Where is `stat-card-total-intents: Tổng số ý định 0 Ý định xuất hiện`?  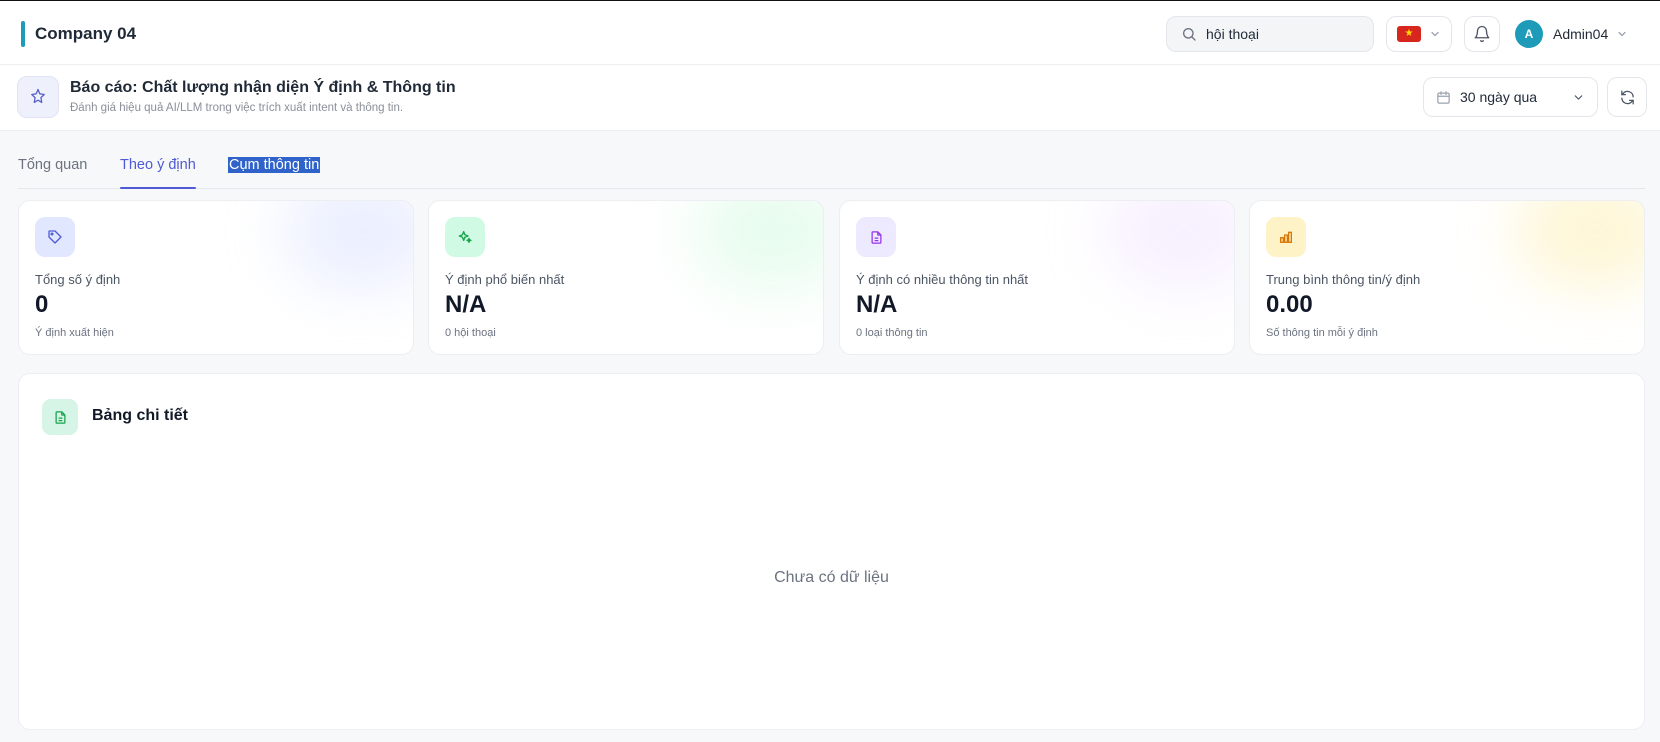
stat-card-total-intents: Tổng số ý định 0 Ý định xuất hiện is located at coordinates (216, 277).